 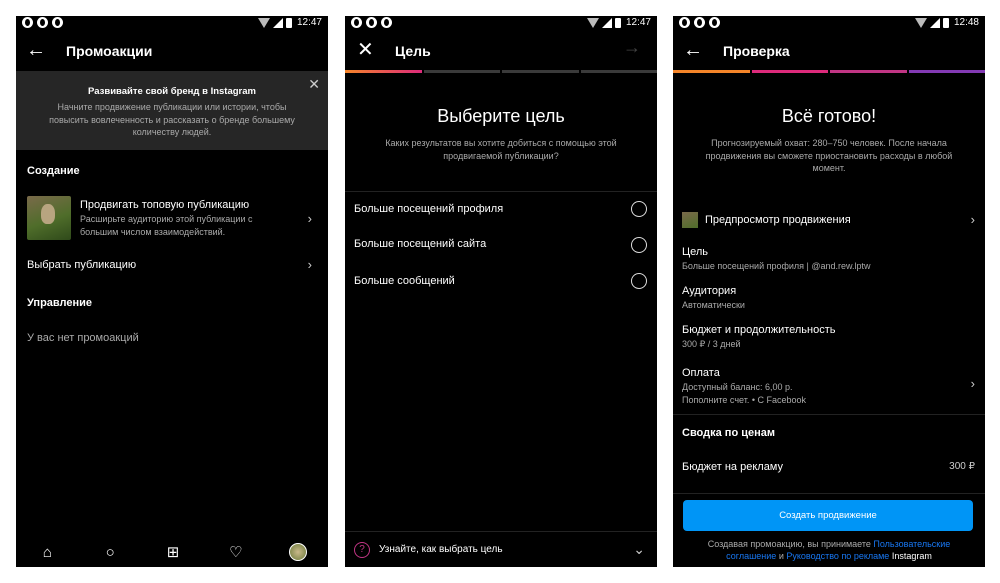 What do you see at coordinates (639, 549) in the screenshot?
I see `chevron-down-icon: ⌄` at bounding box center [639, 549].